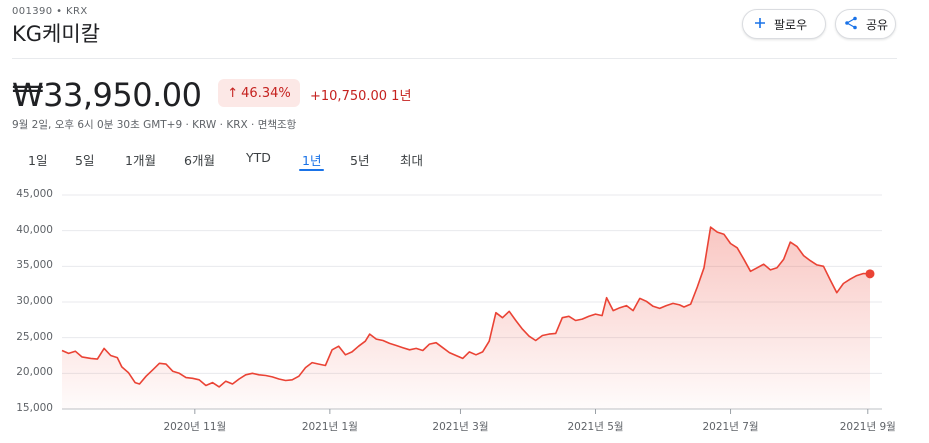  Describe the element at coordinates (34, 194) in the screenshot. I see `y-tick-label: 45,000` at that location.